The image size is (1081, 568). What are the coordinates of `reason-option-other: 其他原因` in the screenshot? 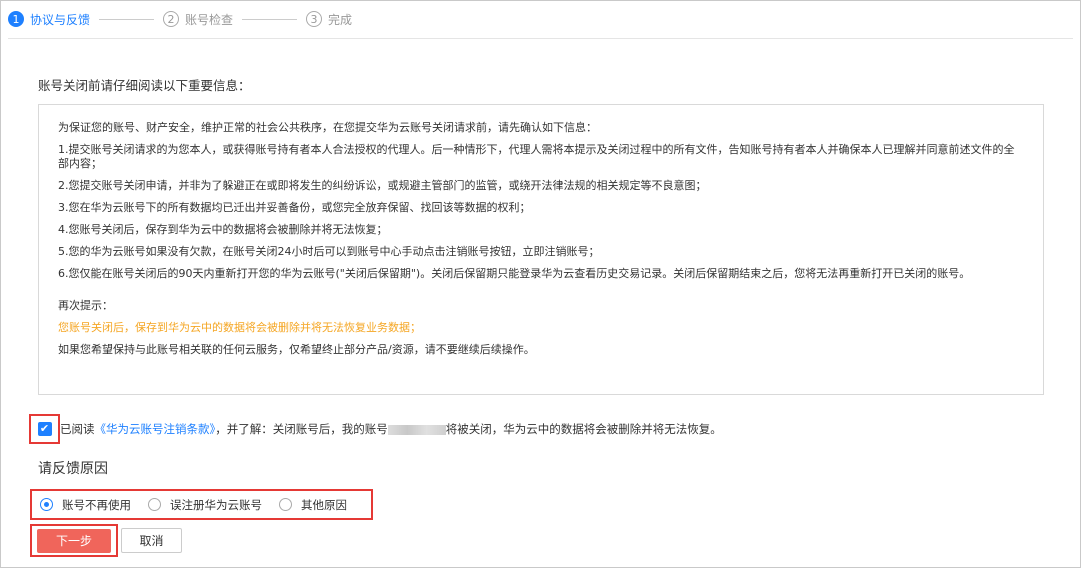 It's located at (313, 505).